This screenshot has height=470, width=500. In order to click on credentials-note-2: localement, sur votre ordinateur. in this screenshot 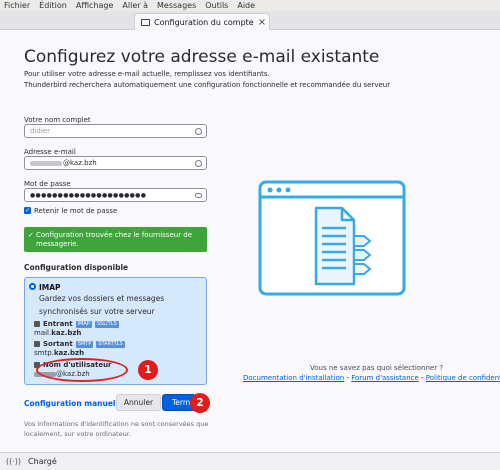, I will do `click(77, 434)`.